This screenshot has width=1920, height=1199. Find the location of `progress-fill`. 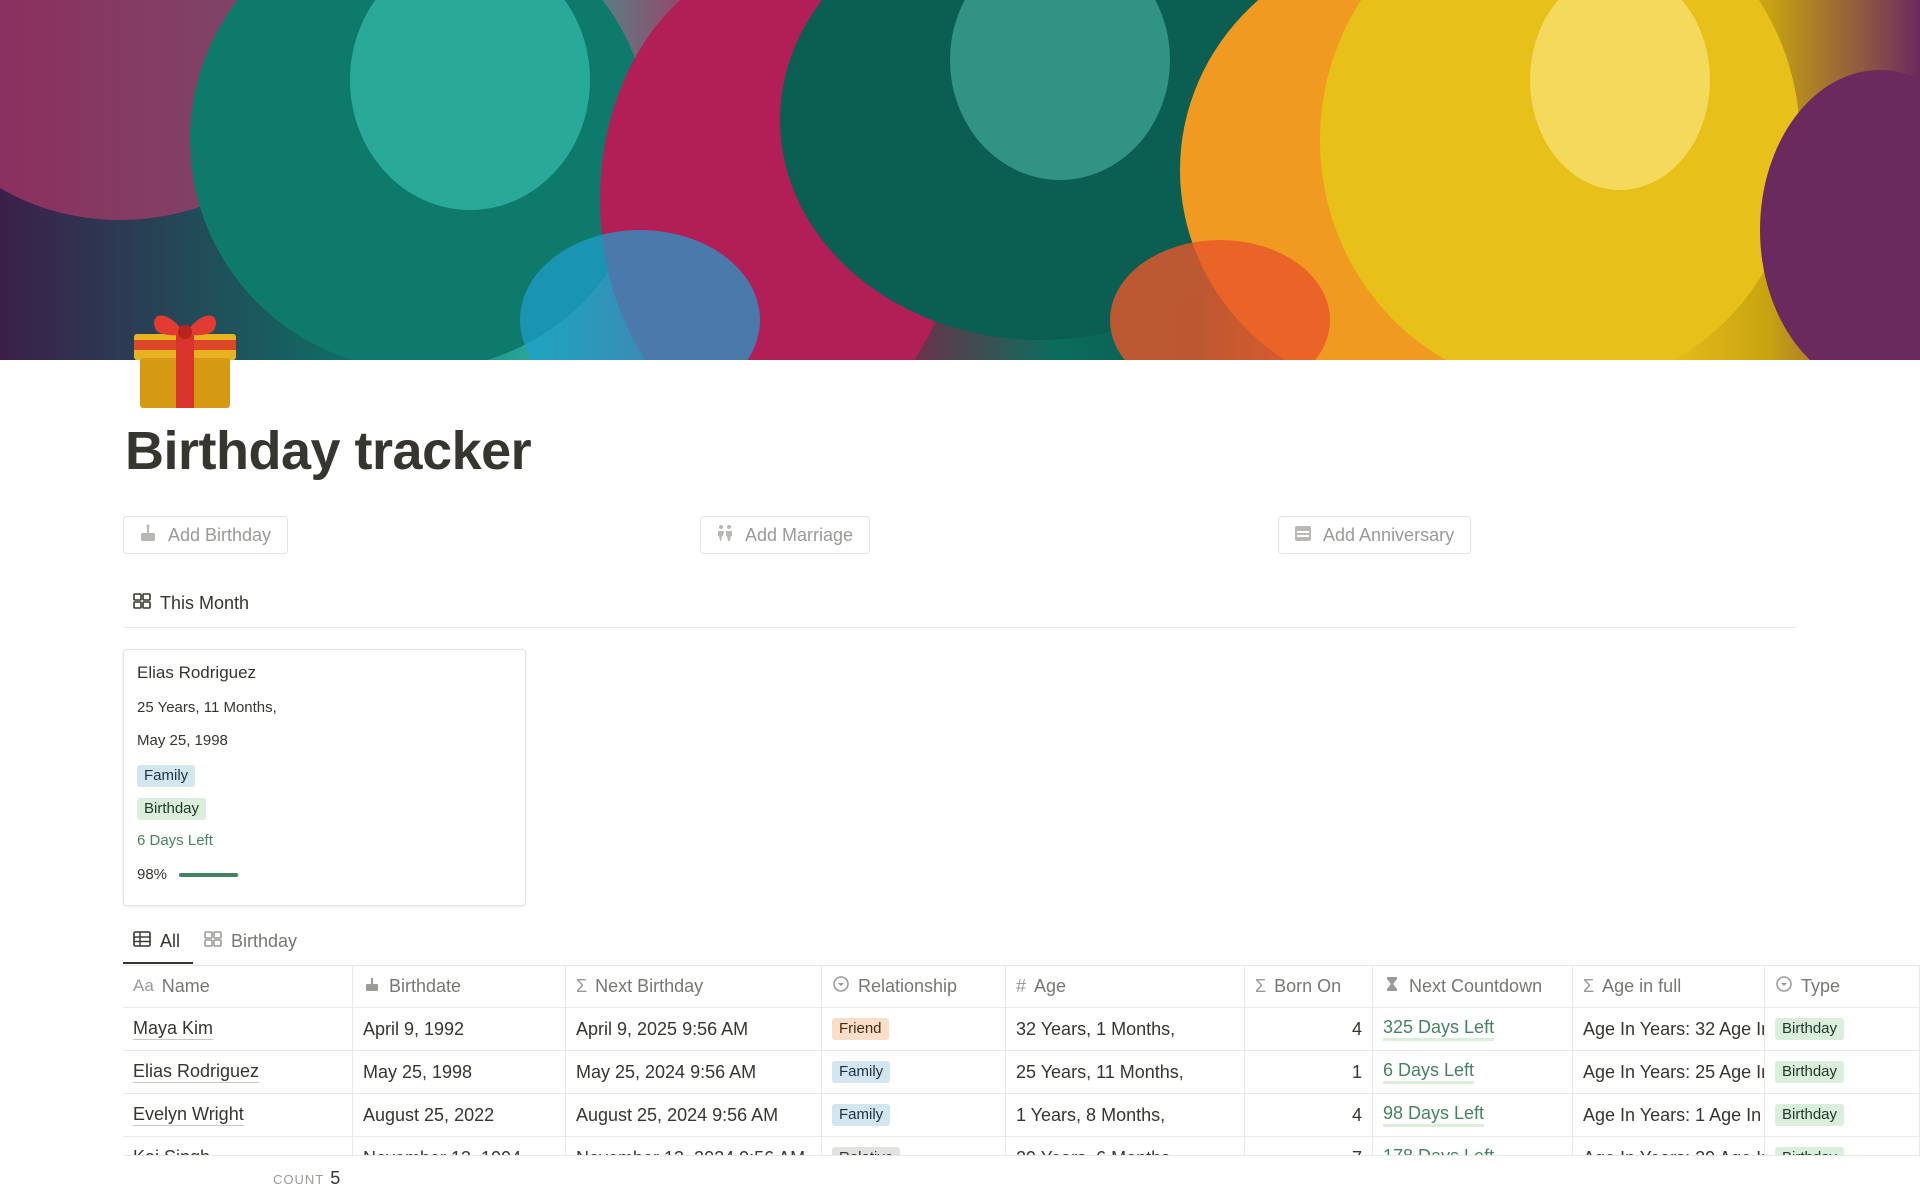

progress-fill is located at coordinates (208, 875).